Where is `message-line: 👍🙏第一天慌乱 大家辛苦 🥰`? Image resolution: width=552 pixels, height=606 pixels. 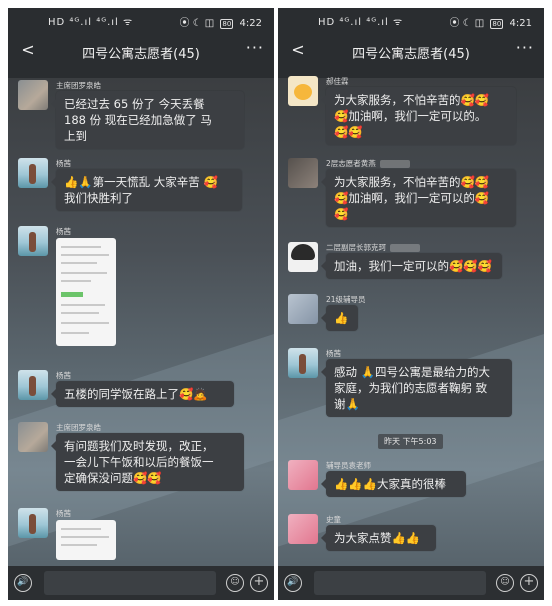
message-line: 👍🙏第一天慌乱 大家辛苦 🥰 is located at coordinates (141, 182).